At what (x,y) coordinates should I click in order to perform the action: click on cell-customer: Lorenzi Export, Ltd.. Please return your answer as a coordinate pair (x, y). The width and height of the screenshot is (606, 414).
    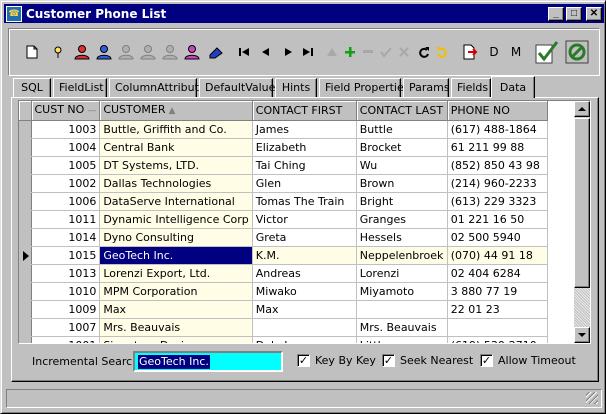
    Looking at the image, I should click on (176, 273).